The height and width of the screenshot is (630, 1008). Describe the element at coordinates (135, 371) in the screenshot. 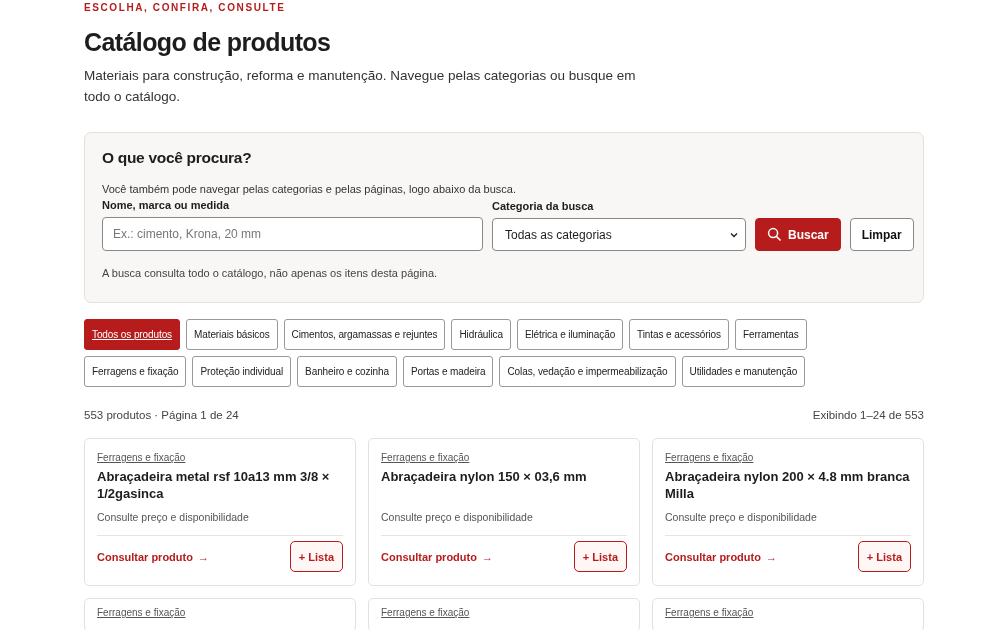

I see `category-chip: Ferragens e fixação` at that location.